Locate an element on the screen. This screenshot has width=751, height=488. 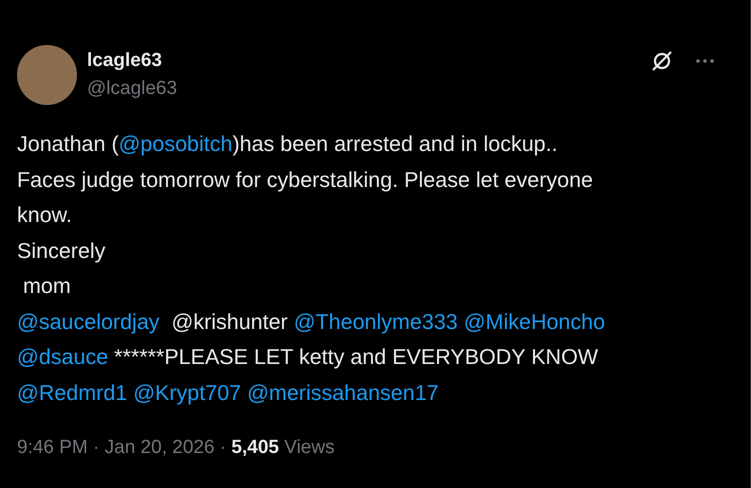
mention-link: @saucelordjay is located at coordinates (88, 322).